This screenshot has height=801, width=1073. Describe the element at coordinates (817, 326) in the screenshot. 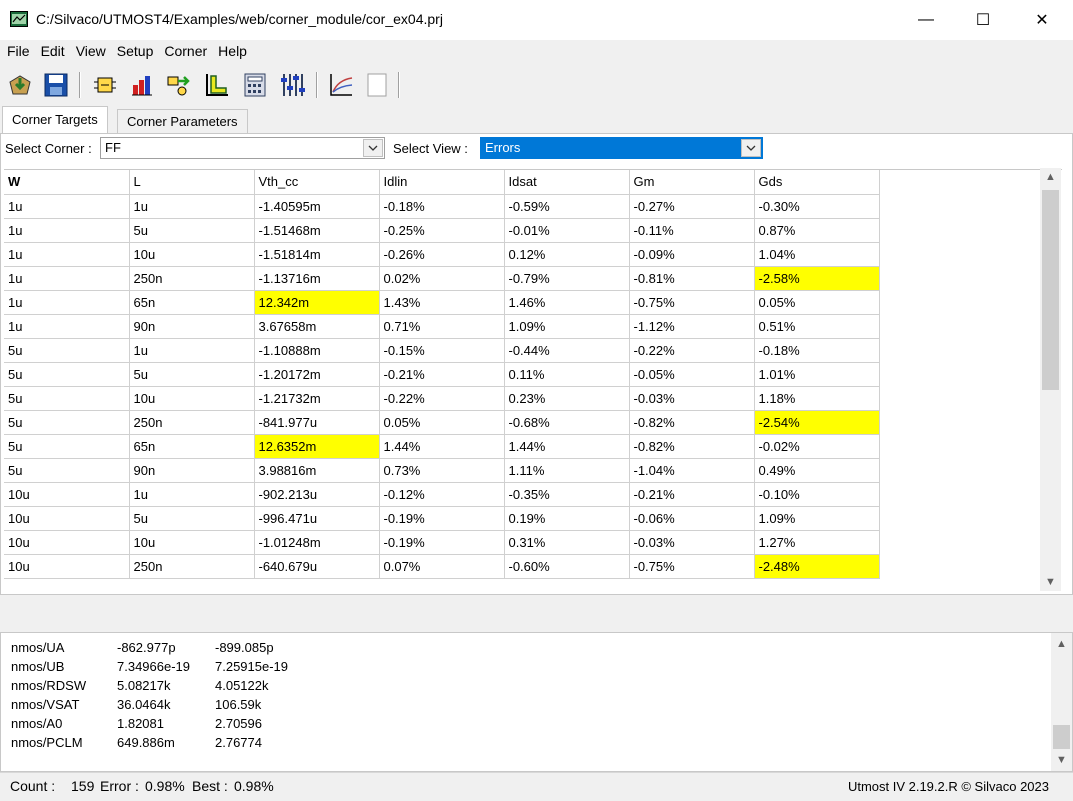

I see `table-cell: 0.51%` at that location.